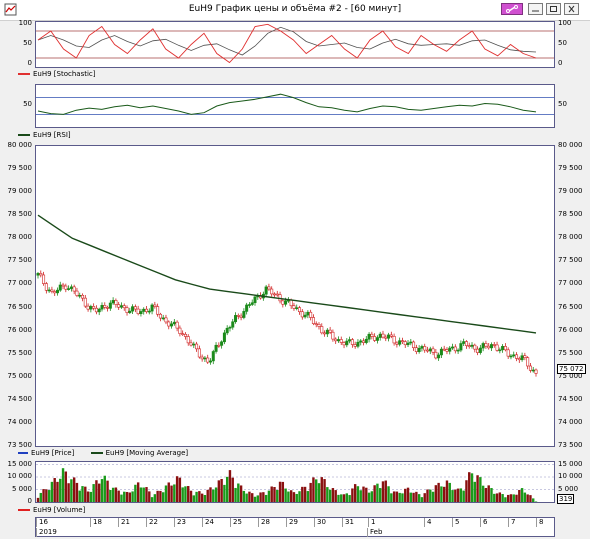  Describe the element at coordinates (461, 532) in the screenshot. I see `month-label-feb: Feb` at that location.